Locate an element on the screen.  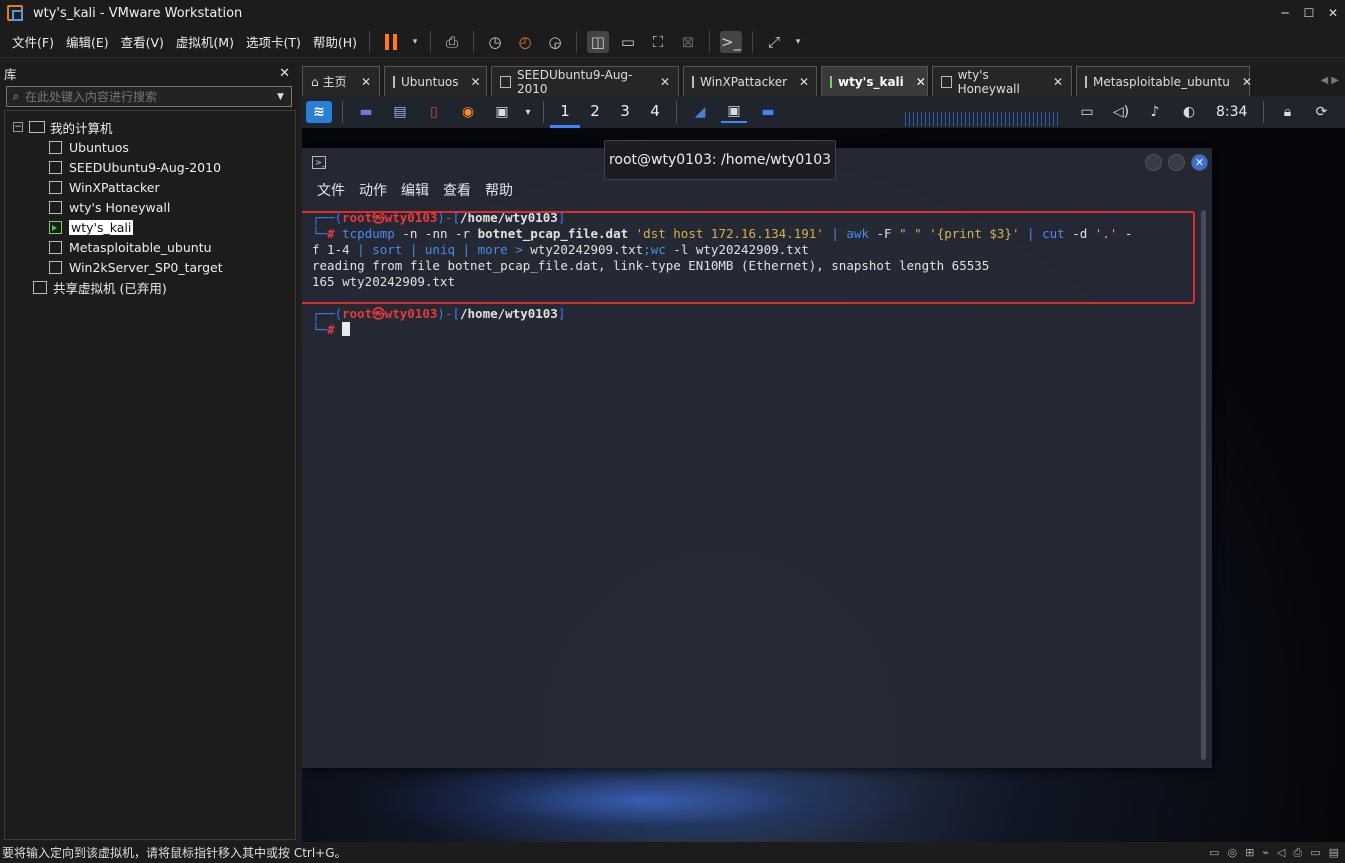
home-icon: ⌂ is located at coordinates (315, 81).